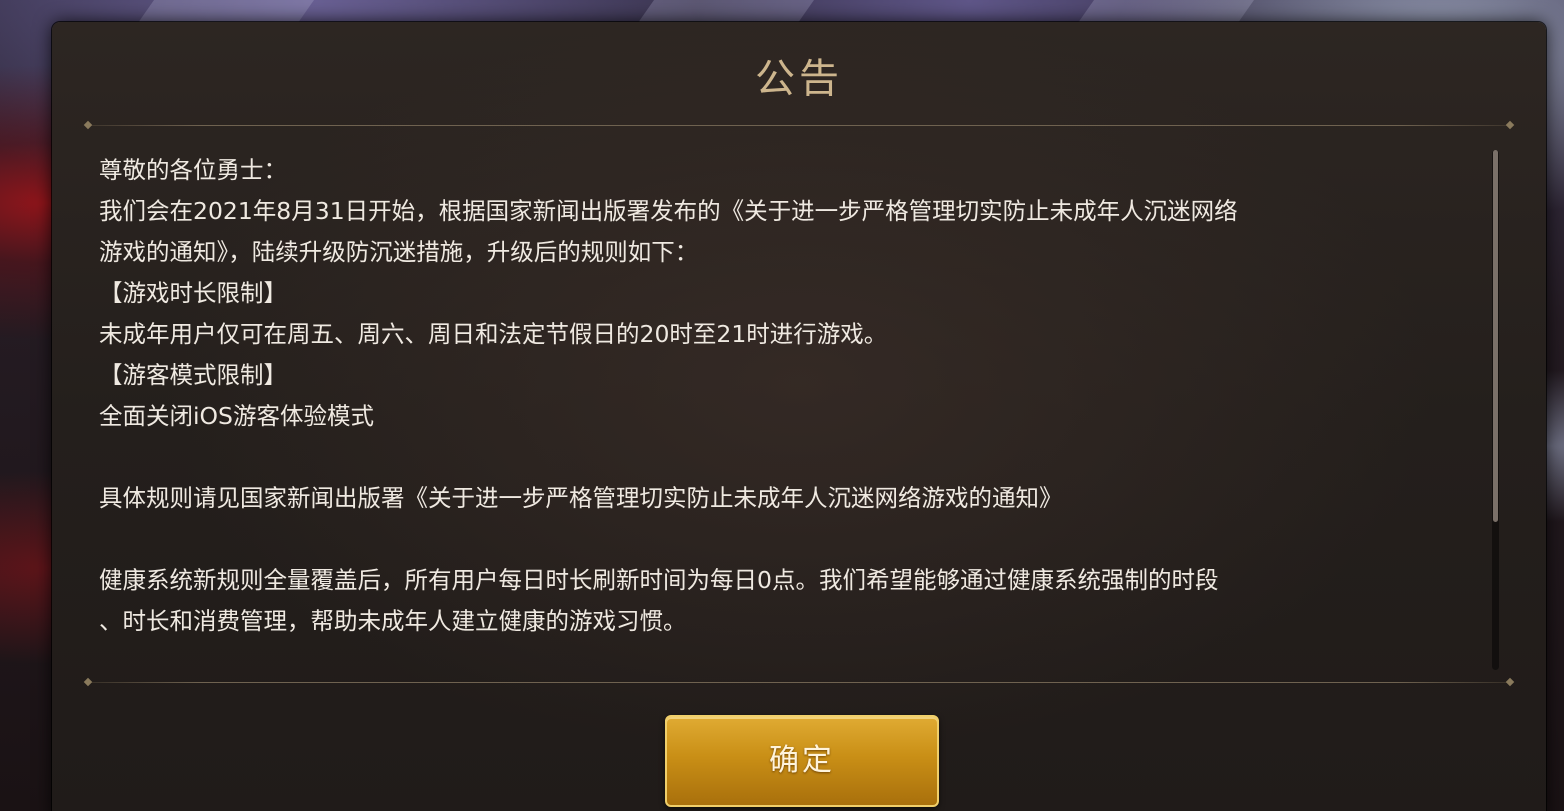  What do you see at coordinates (799, 682) in the screenshot?
I see `footer-divider` at bounding box center [799, 682].